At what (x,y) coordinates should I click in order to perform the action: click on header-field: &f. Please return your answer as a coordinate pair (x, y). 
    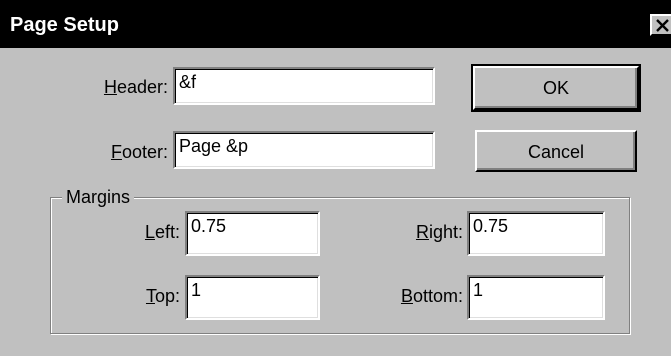
    Looking at the image, I should click on (304, 86).